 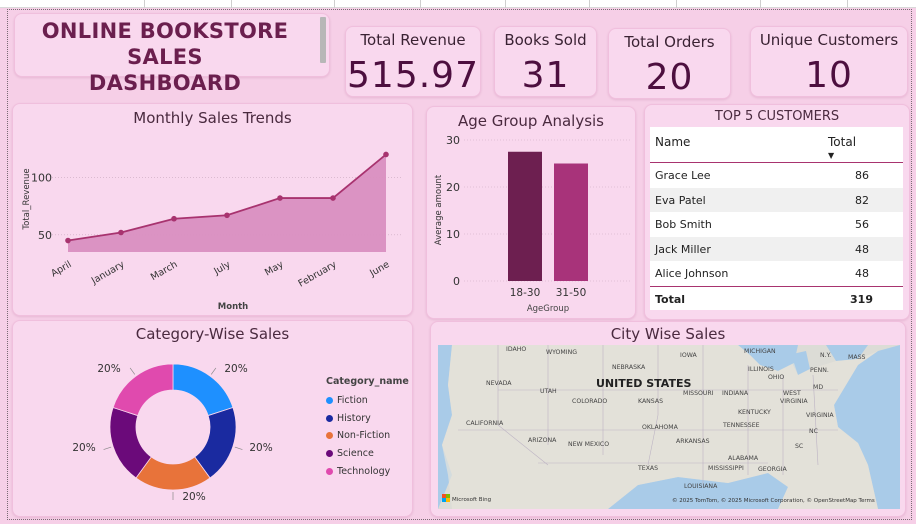 What do you see at coordinates (672, 142) in the screenshot?
I see `header-name: Name` at bounding box center [672, 142].